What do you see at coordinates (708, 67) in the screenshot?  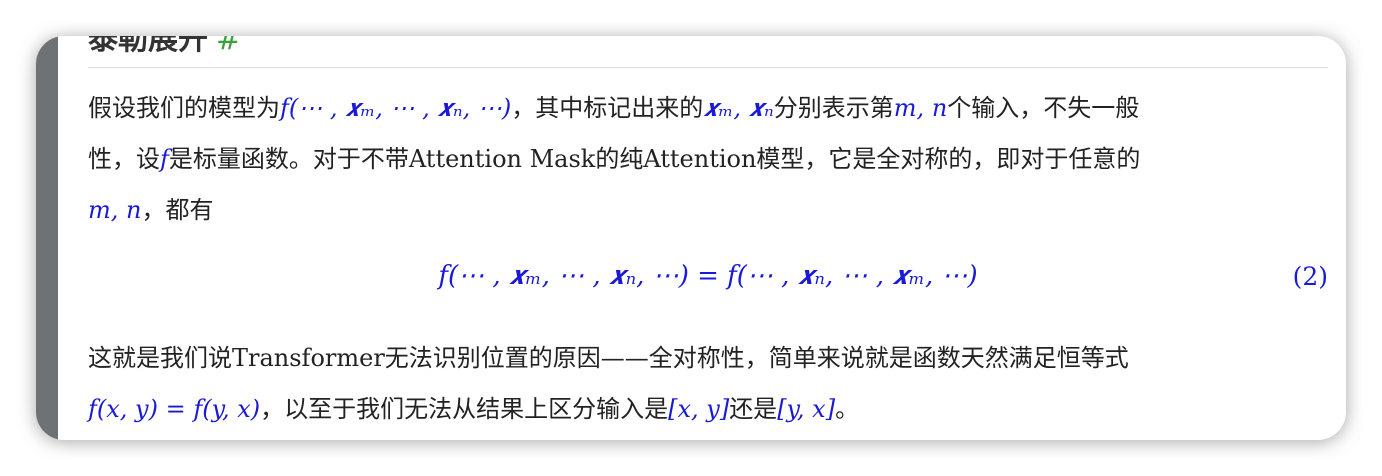 I see `heading-divider` at bounding box center [708, 67].